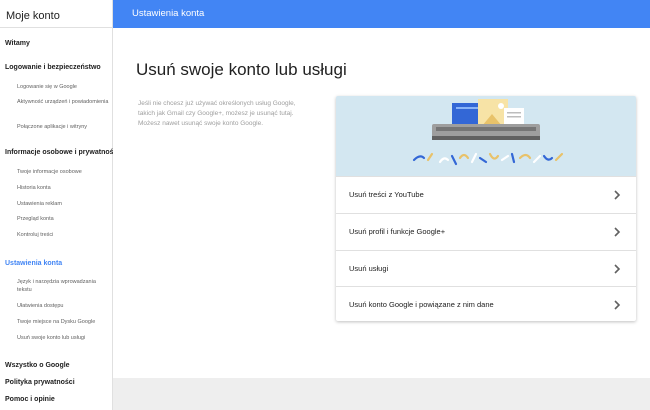 The height and width of the screenshot is (410, 650). What do you see at coordinates (381, 14) in the screenshot?
I see `top-bar: Ustawienia konta` at bounding box center [381, 14].